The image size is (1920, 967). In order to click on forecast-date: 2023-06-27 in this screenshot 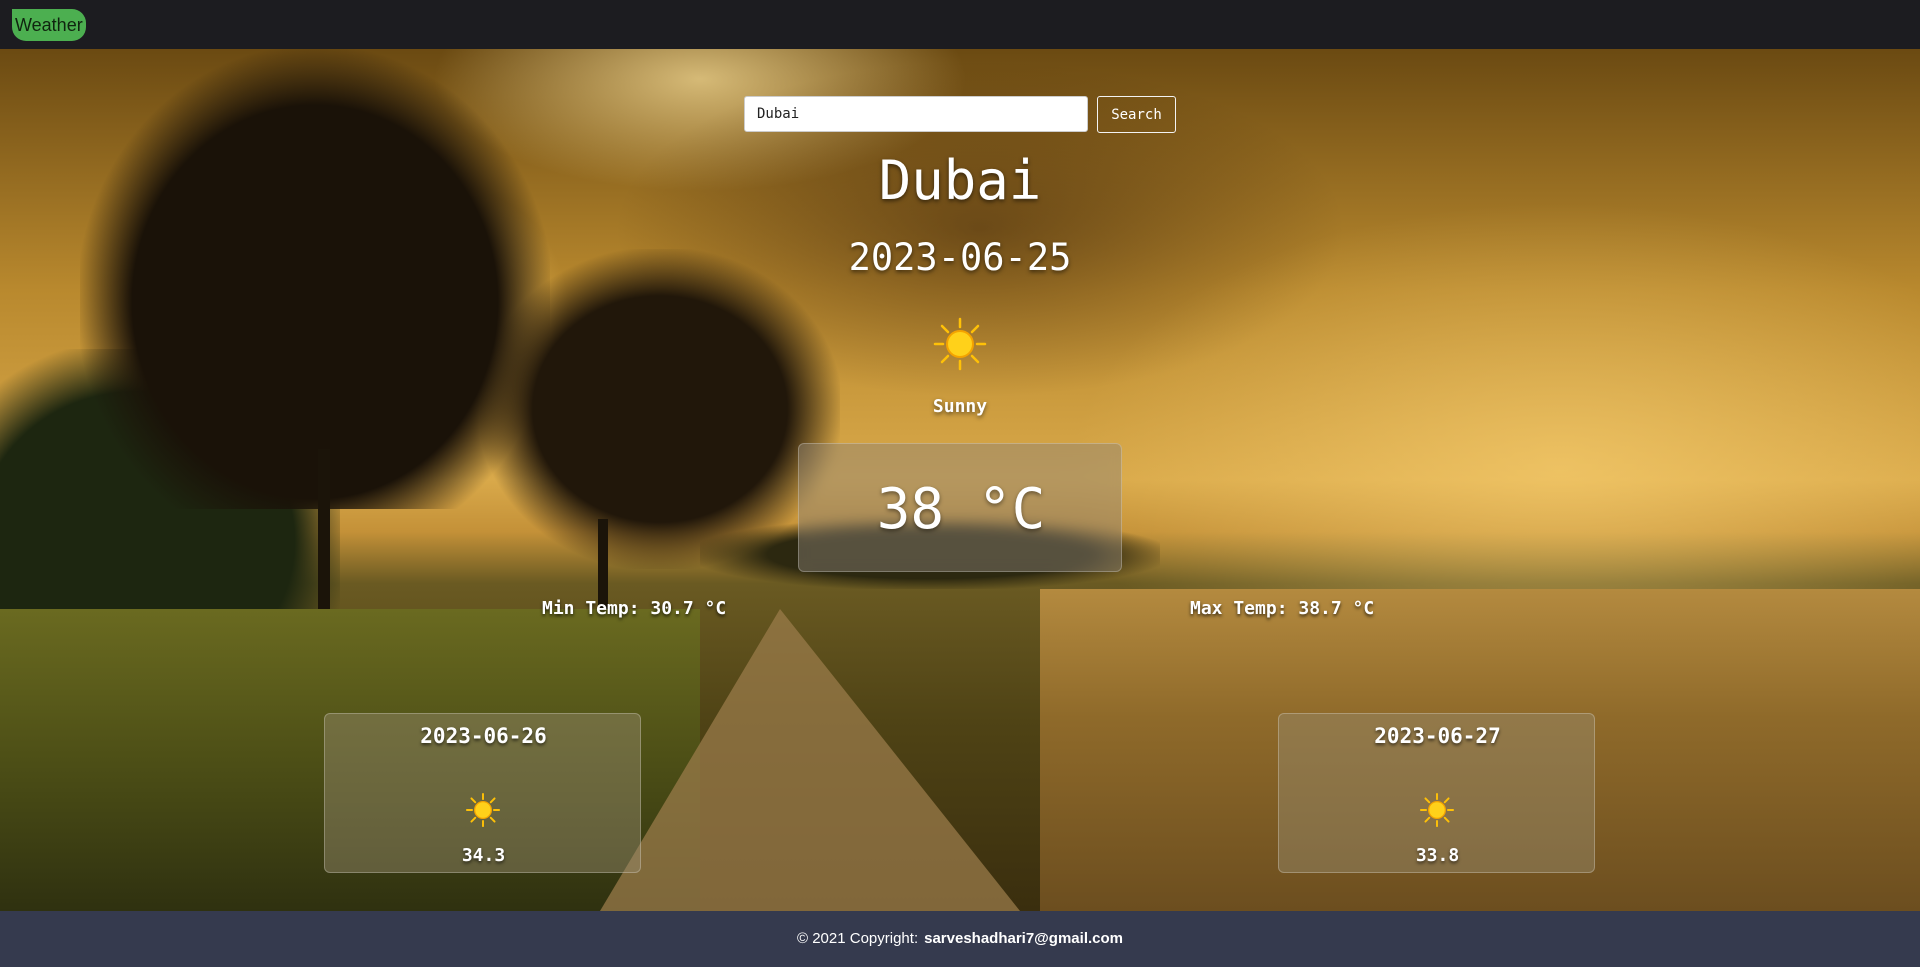, I will do `click(1437, 736)`.